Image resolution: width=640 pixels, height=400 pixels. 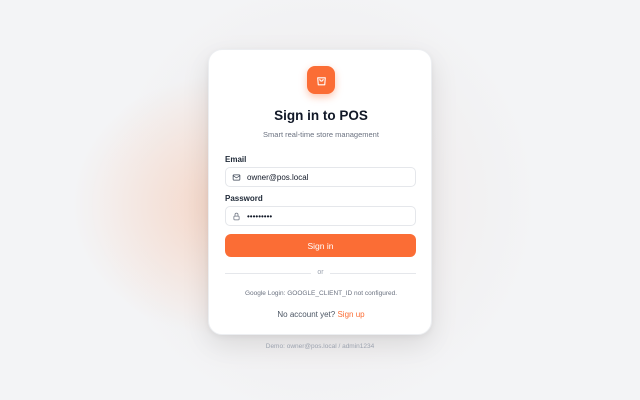 I want to click on password-label: Password, so click(x=244, y=198).